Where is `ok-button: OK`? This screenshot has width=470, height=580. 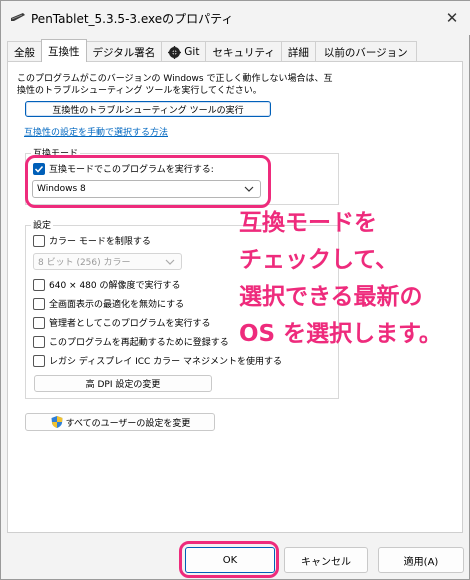 ok-button: OK is located at coordinates (230, 560).